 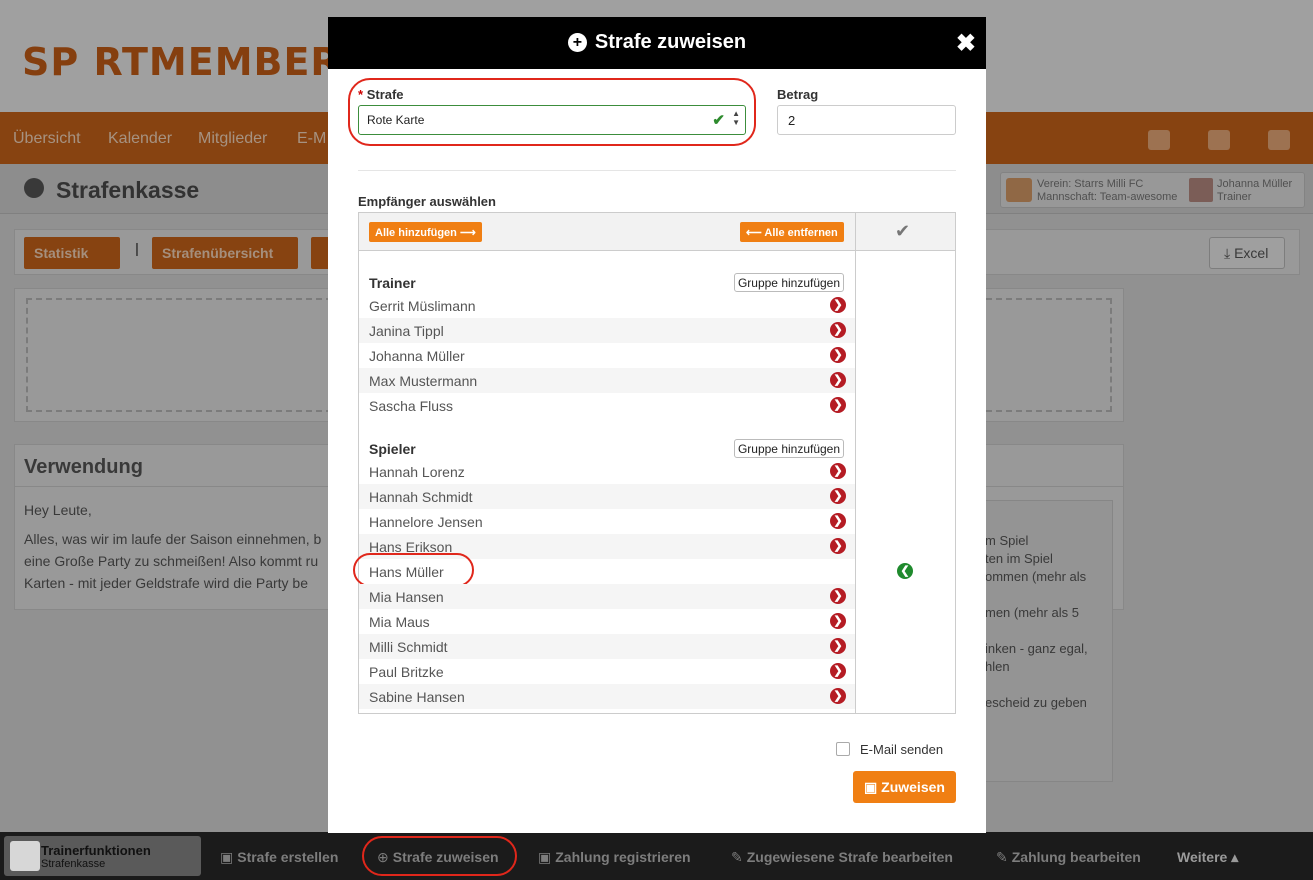 What do you see at coordinates (657, 232) in the screenshot?
I see `recipient-list-toolbar: Alle hinzufügen ⟶ ⟵ Alle entfernen ✔` at bounding box center [657, 232].